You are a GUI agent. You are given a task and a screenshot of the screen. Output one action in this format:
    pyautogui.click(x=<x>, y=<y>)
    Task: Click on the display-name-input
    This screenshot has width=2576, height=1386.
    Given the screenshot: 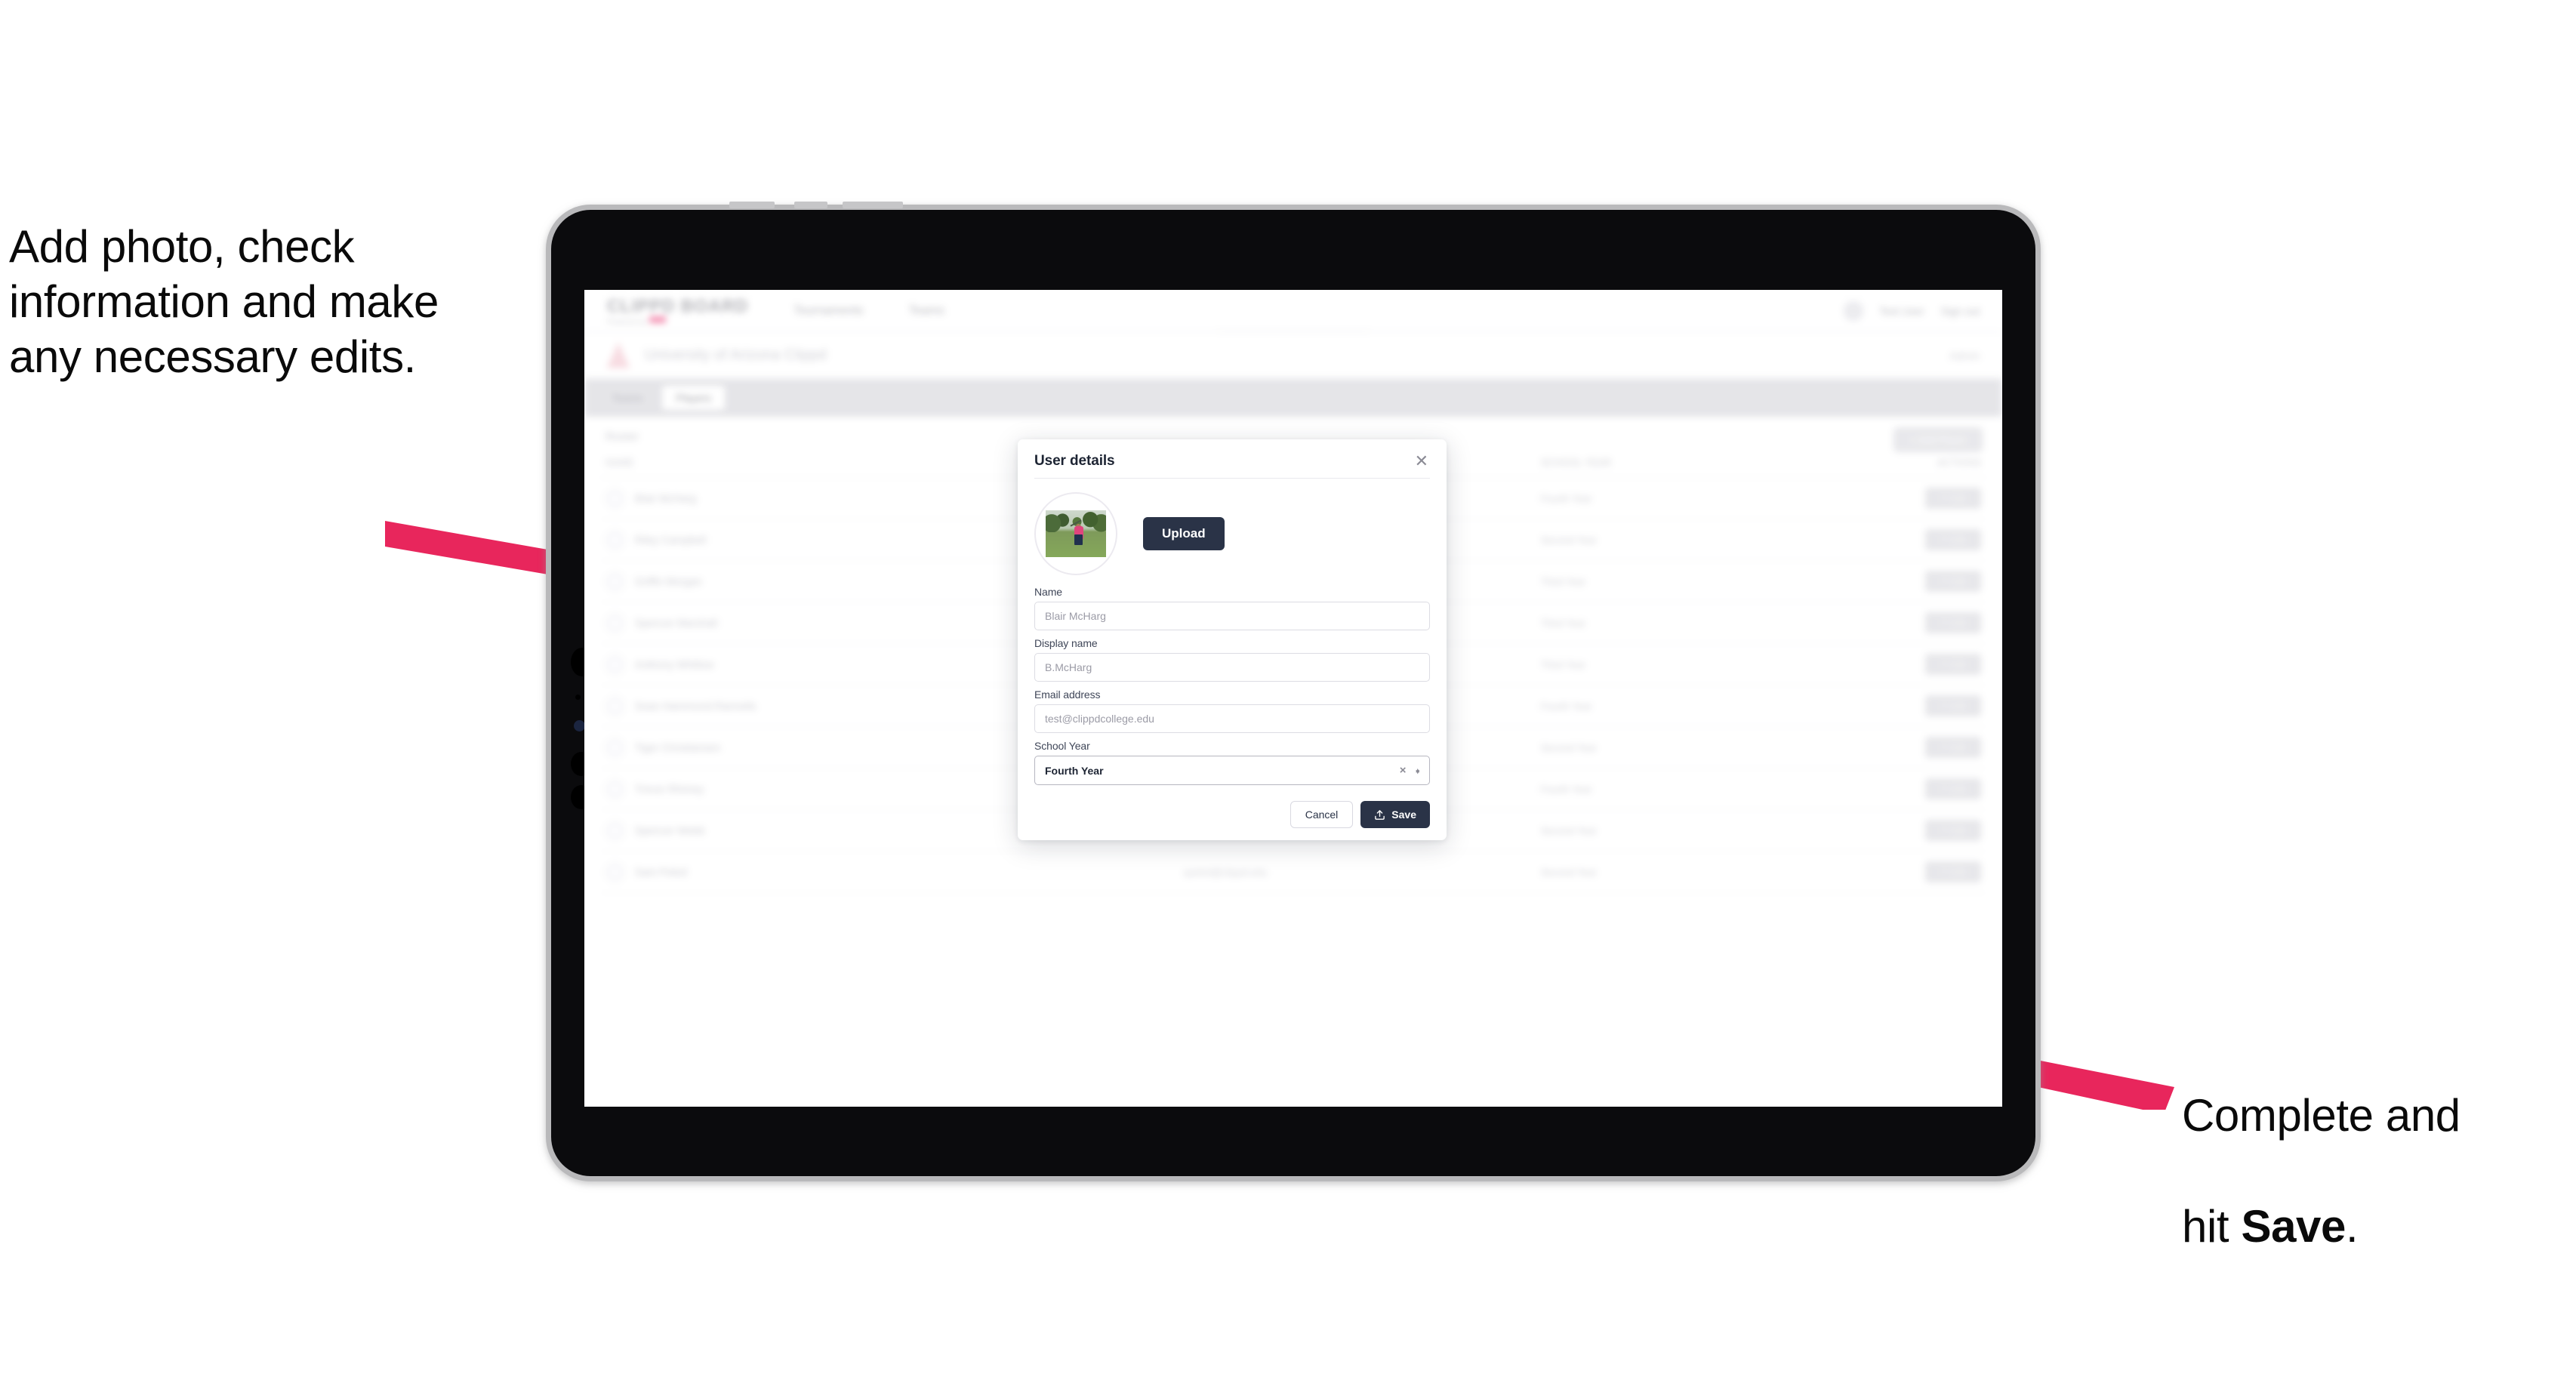 What is the action you would take?
    pyautogui.click(x=1232, y=667)
    